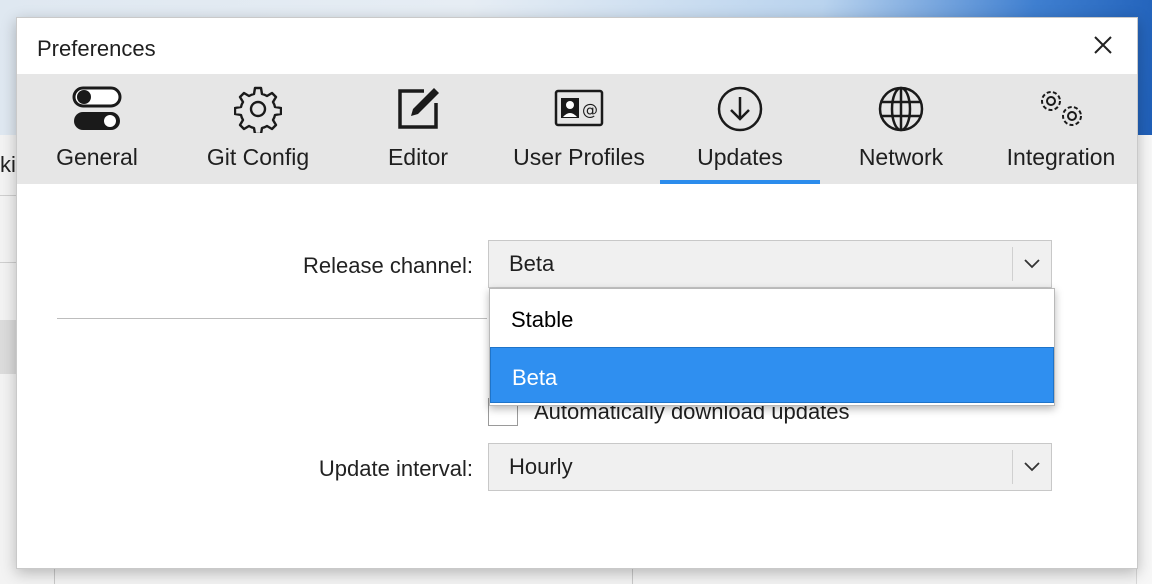 Image resolution: width=1152 pixels, height=584 pixels. Describe the element at coordinates (770, 264) in the screenshot. I see `release-channel-select: Beta` at that location.